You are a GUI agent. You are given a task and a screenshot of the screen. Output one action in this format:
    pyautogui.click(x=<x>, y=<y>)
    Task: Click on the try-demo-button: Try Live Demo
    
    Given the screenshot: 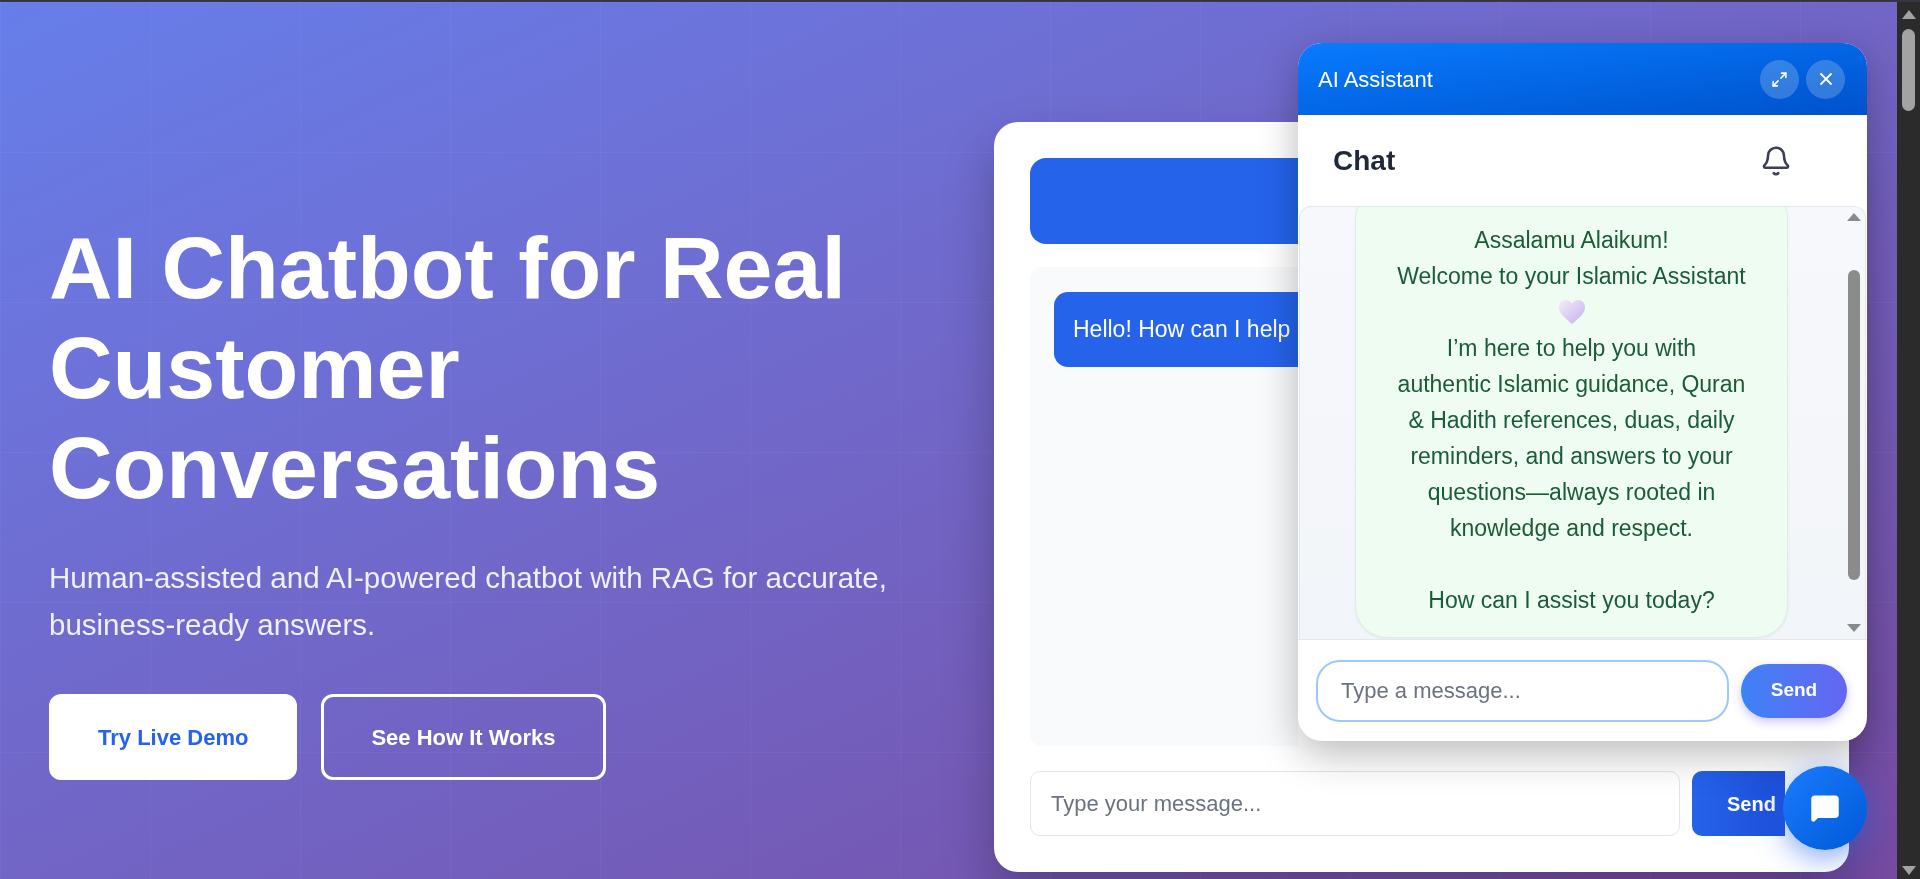 What is the action you would take?
    pyautogui.click(x=173, y=737)
    